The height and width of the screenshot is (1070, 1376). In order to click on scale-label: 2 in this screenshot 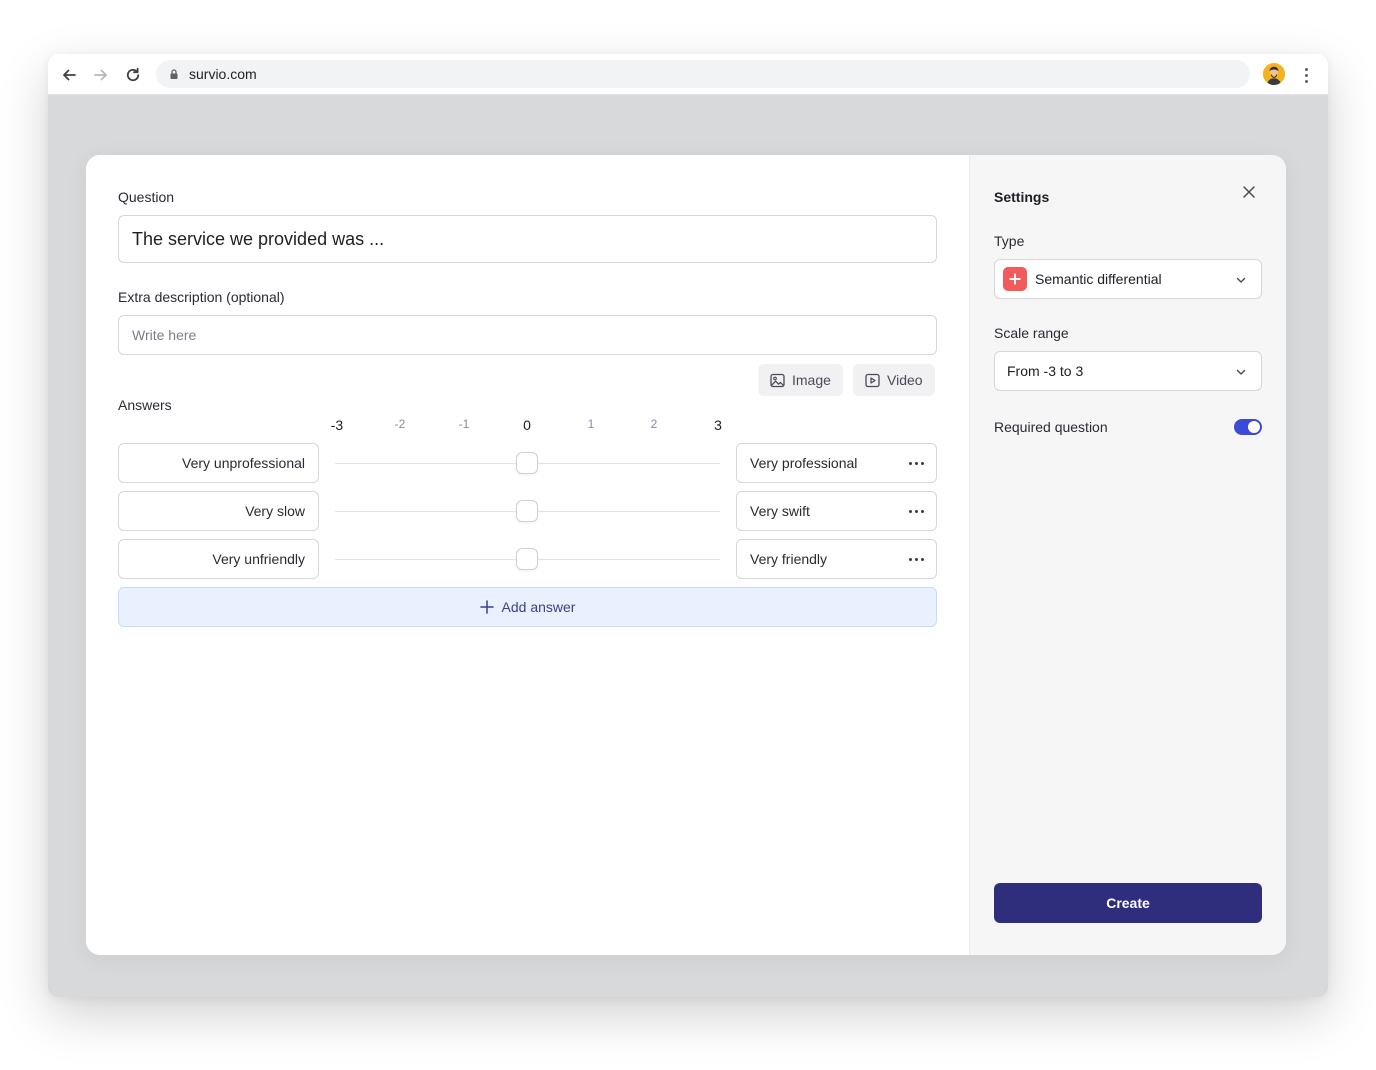, I will do `click(654, 424)`.